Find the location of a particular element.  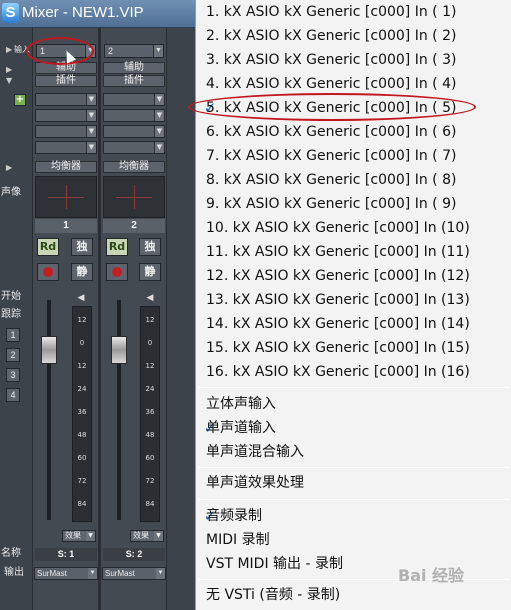

input-select-ch2: 2 ▼ is located at coordinates (134, 51).